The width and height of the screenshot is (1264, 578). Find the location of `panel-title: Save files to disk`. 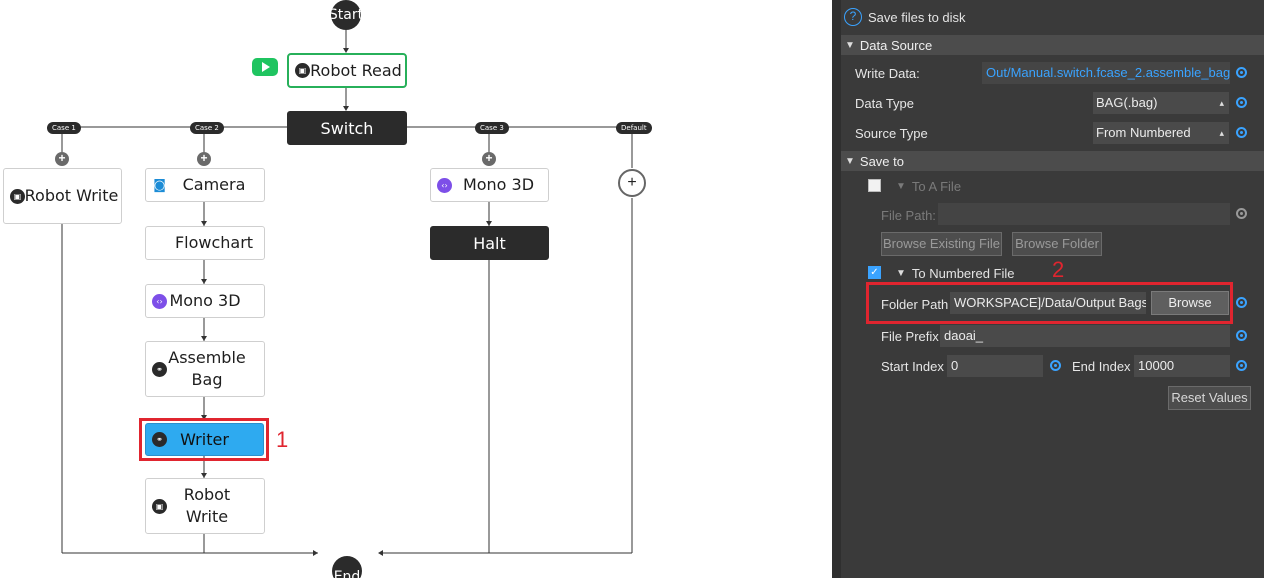

panel-title: Save files to disk is located at coordinates (917, 17).